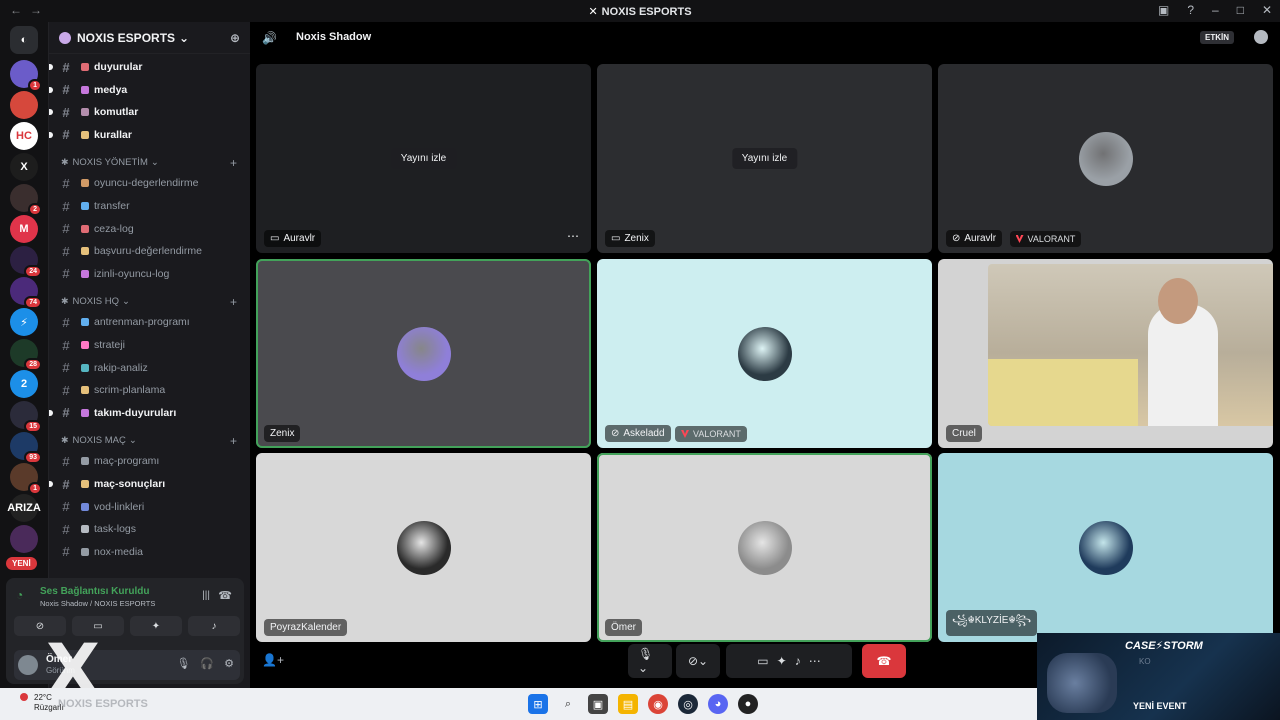  I want to click on headphones-icon: 🎧, so click(207, 663).